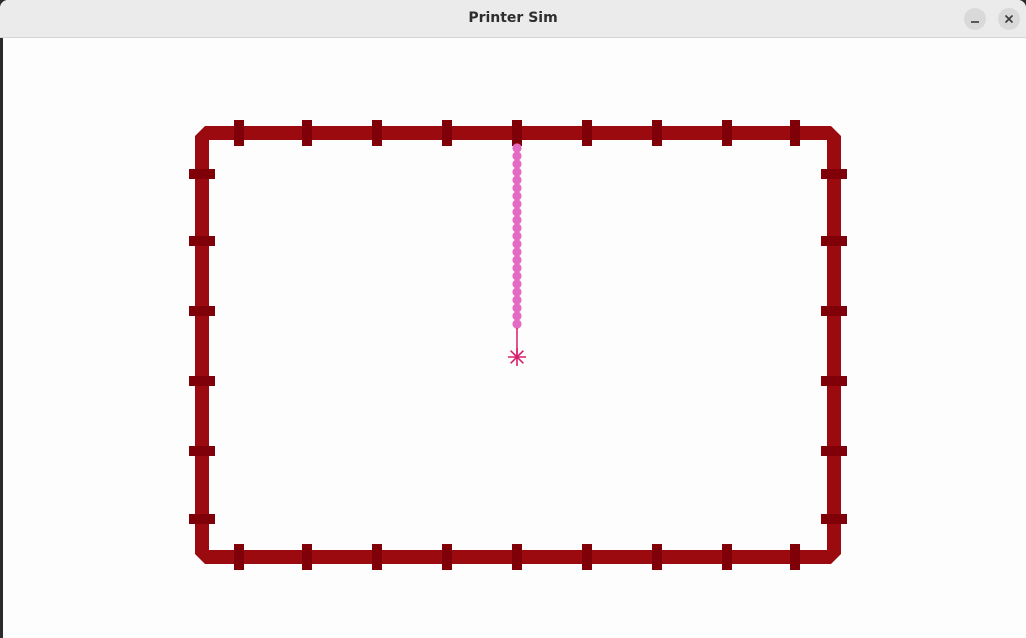  Describe the element at coordinates (1, 338) in the screenshot. I see `desktop-edge` at that location.